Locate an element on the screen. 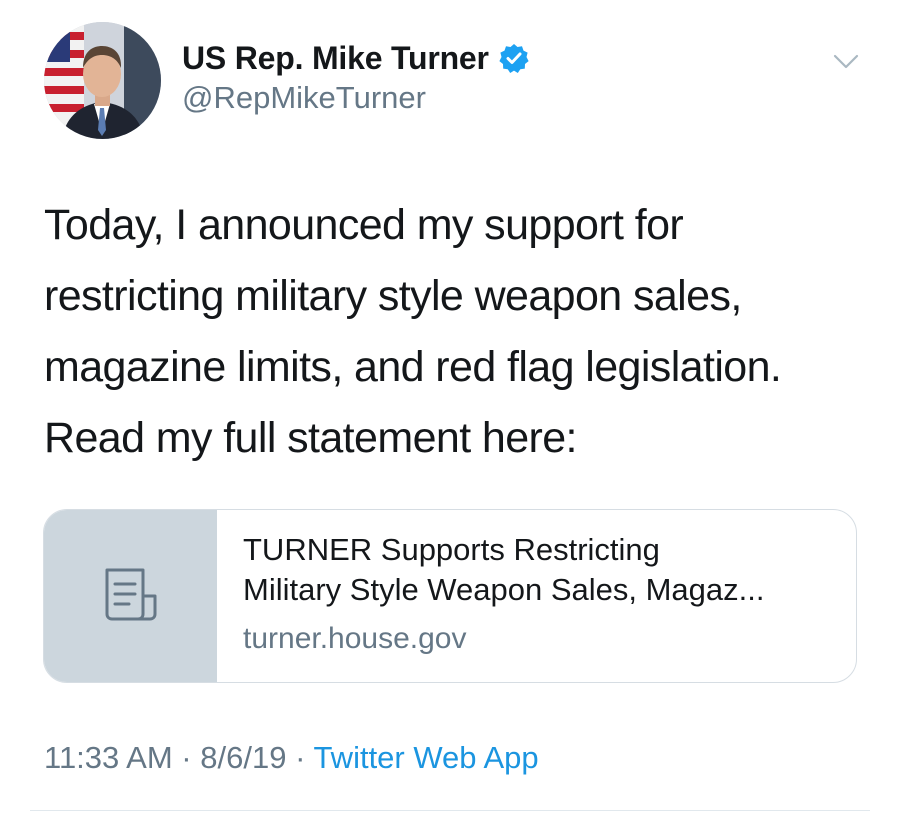 The width and height of the screenshot is (900, 817). tweet-meta: 11:33 AM · 8/6/19 · Twitter Web App is located at coordinates (291, 758).